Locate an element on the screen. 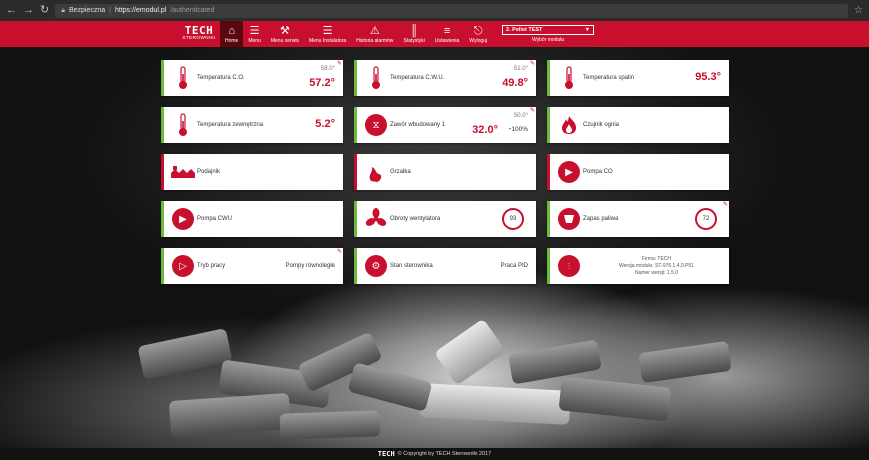  tile-label: Temperatura C.W.U. is located at coordinates (417, 78).